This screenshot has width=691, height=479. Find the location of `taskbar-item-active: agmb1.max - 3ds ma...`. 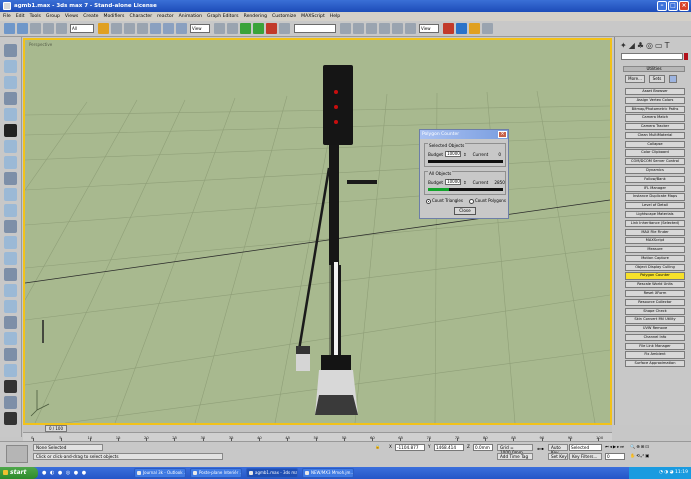

taskbar-item-active: agmb1.max - 3ds ma... is located at coordinates (272, 473).